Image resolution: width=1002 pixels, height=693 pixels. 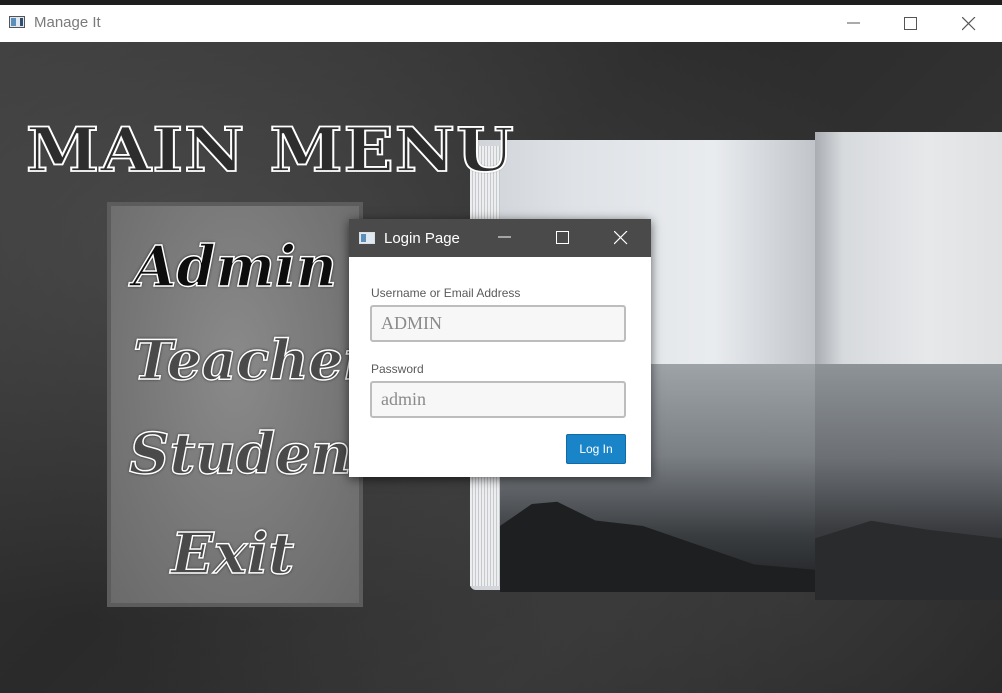 I want to click on dialog-close-button, so click(x=620, y=238).